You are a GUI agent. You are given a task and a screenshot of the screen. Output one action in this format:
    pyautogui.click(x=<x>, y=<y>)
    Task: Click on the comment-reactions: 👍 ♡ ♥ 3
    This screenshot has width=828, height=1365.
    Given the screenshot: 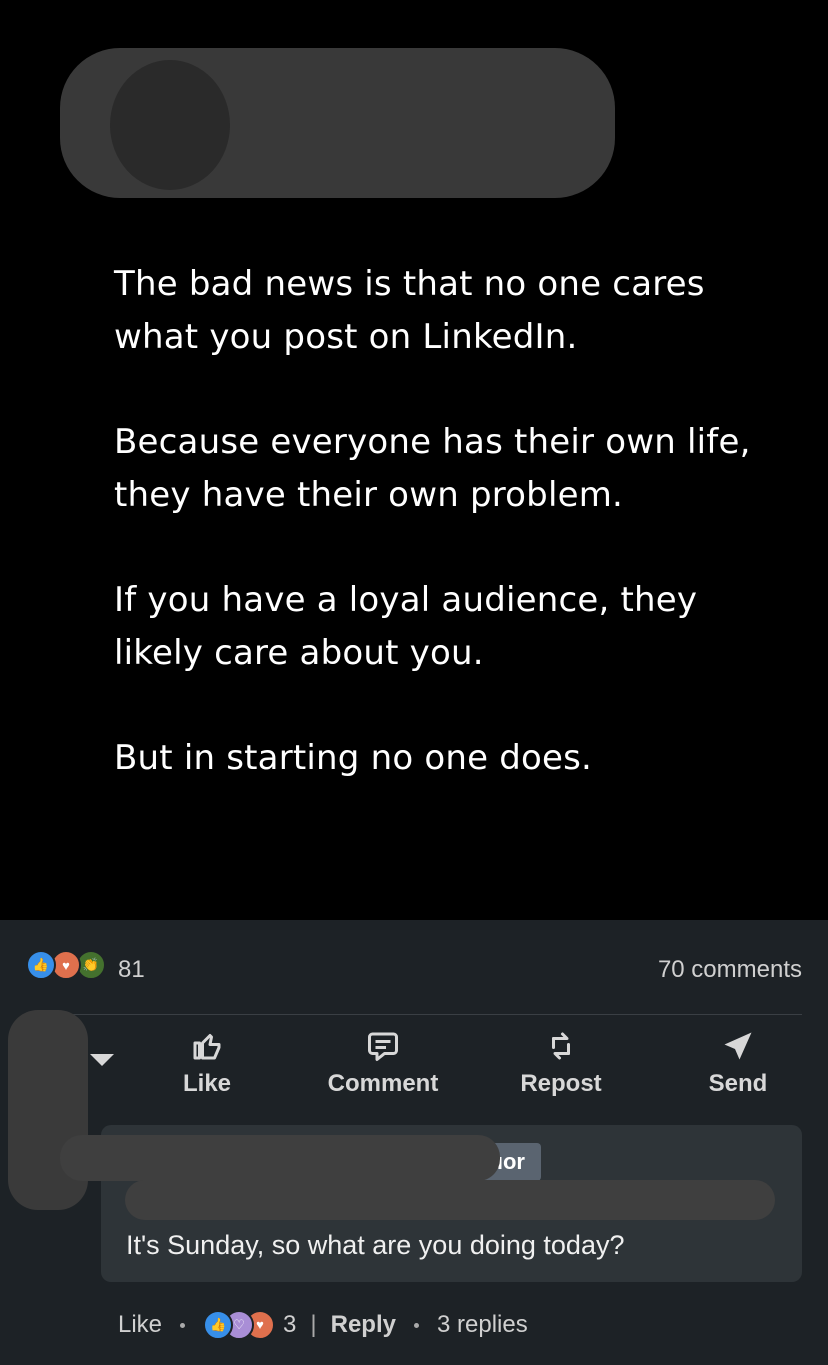 What is the action you would take?
    pyautogui.click(x=249, y=1325)
    